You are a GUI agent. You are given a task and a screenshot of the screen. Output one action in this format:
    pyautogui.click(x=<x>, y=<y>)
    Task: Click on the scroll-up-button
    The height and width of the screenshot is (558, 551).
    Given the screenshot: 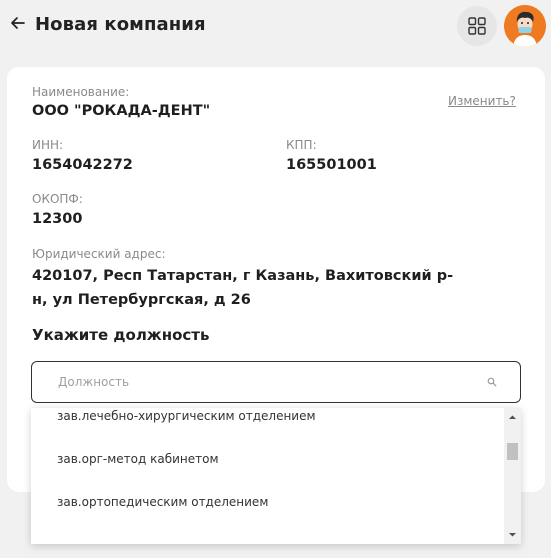 What is the action you would take?
    pyautogui.click(x=512, y=417)
    